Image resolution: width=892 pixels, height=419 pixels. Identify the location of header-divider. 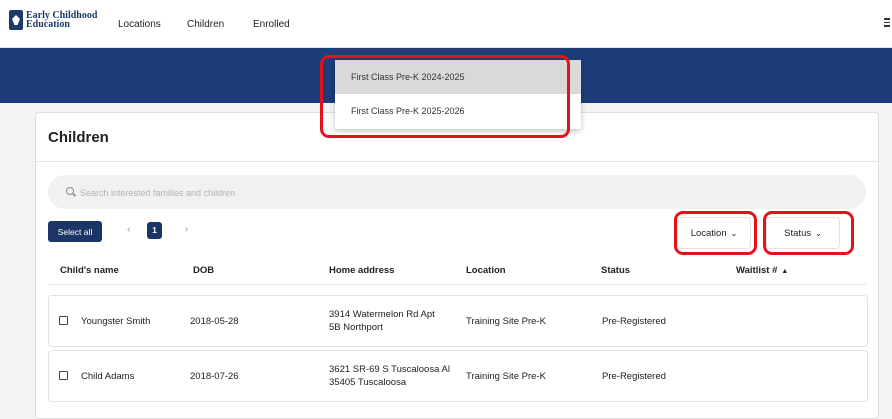
(457, 284).